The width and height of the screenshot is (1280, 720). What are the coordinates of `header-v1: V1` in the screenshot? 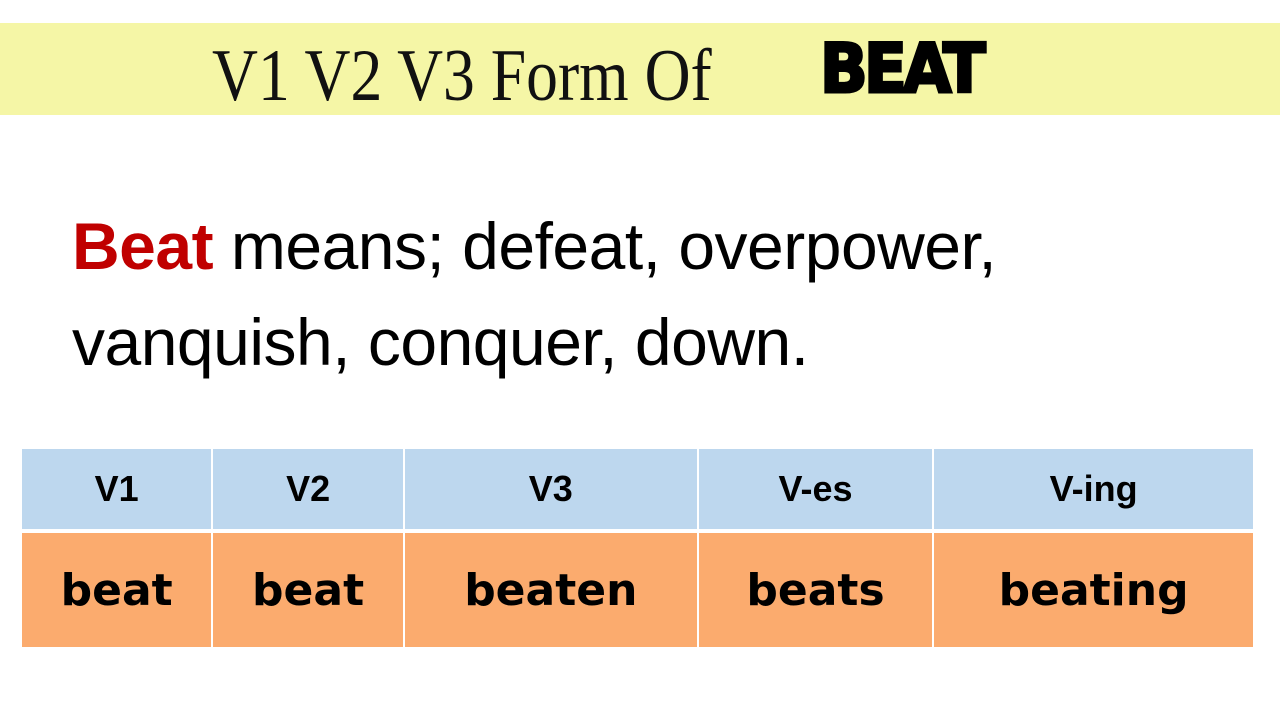 It's located at (118, 491).